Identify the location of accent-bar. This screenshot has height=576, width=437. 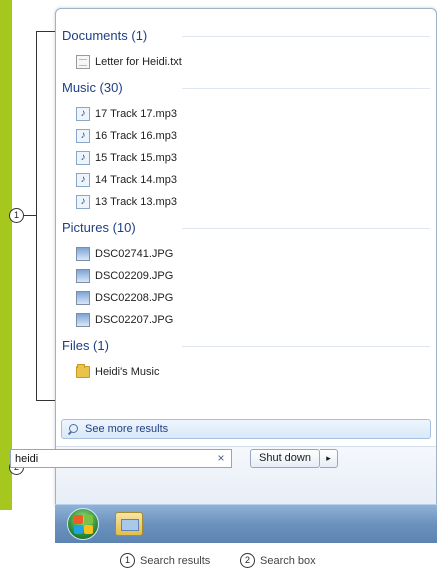
(6, 255).